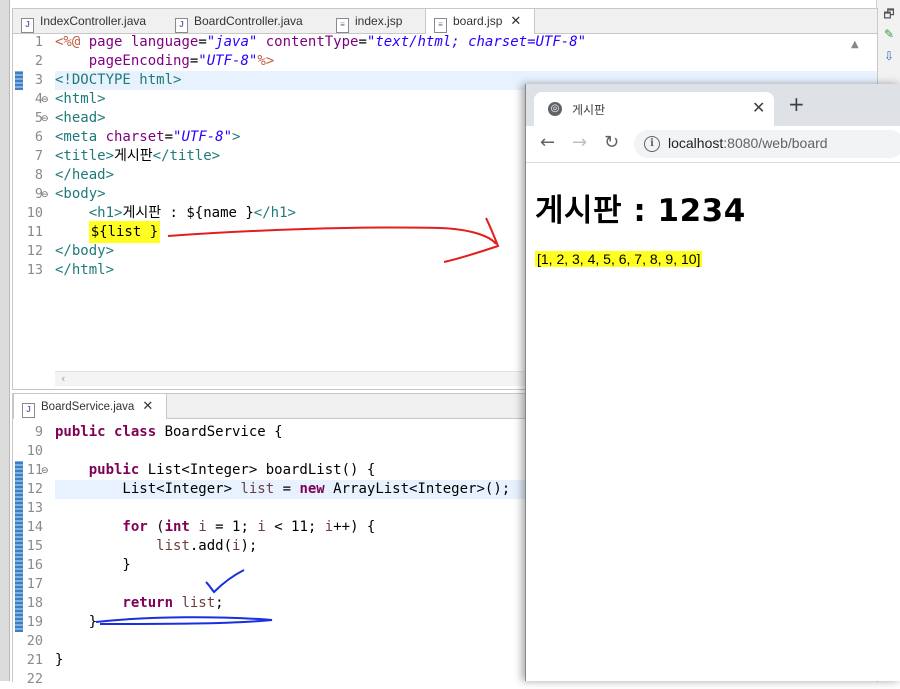 This screenshot has height=689, width=900. I want to click on tab-label: BoardController.java, so click(248, 21).